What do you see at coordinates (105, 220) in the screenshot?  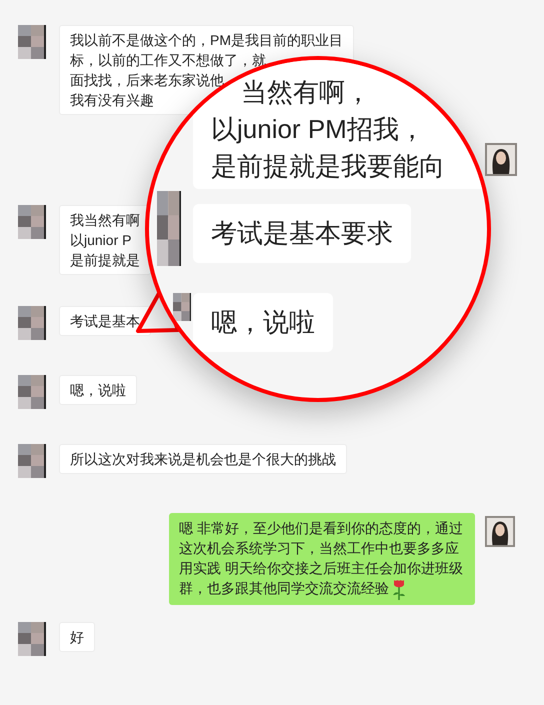 I see `message-text: 我当然有啊` at bounding box center [105, 220].